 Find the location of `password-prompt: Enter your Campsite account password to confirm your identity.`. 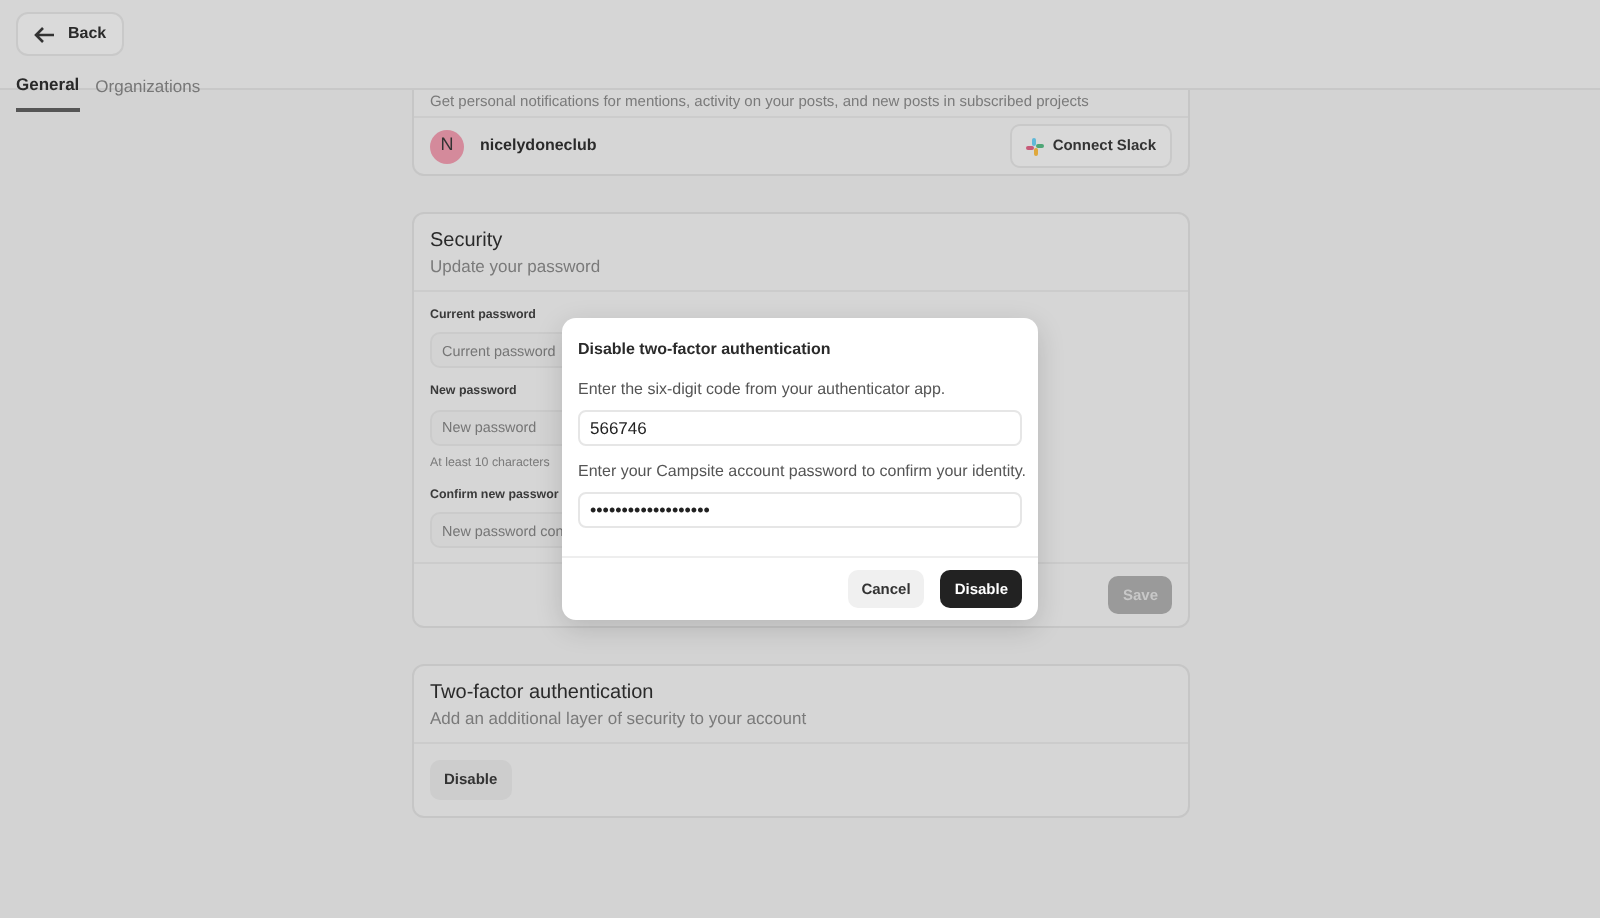

password-prompt: Enter your Campsite account password to confirm your identity. is located at coordinates (800, 472).